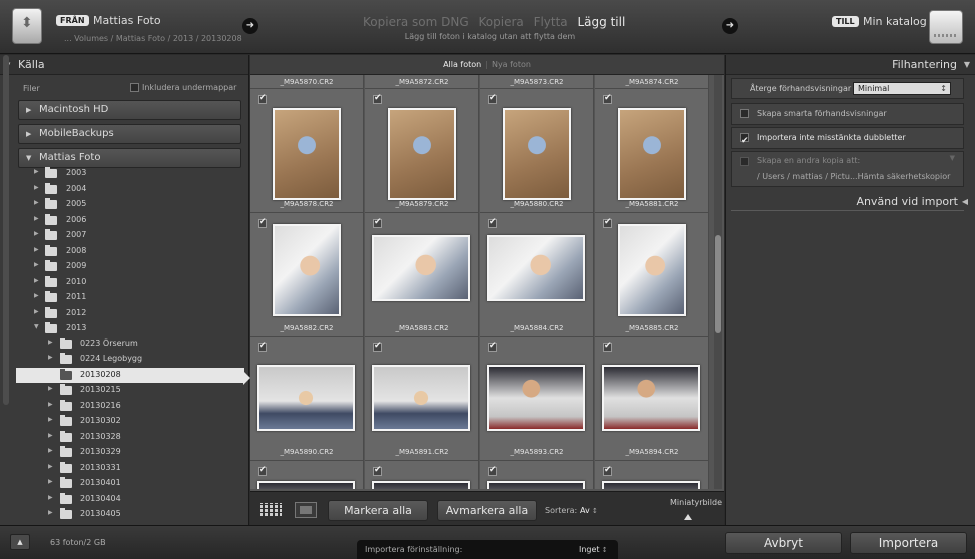 This screenshot has height=559, width=975. What do you see at coordinates (183, 87) in the screenshot?
I see `include-subfolders-toggle: Inkludera undermappar` at bounding box center [183, 87].